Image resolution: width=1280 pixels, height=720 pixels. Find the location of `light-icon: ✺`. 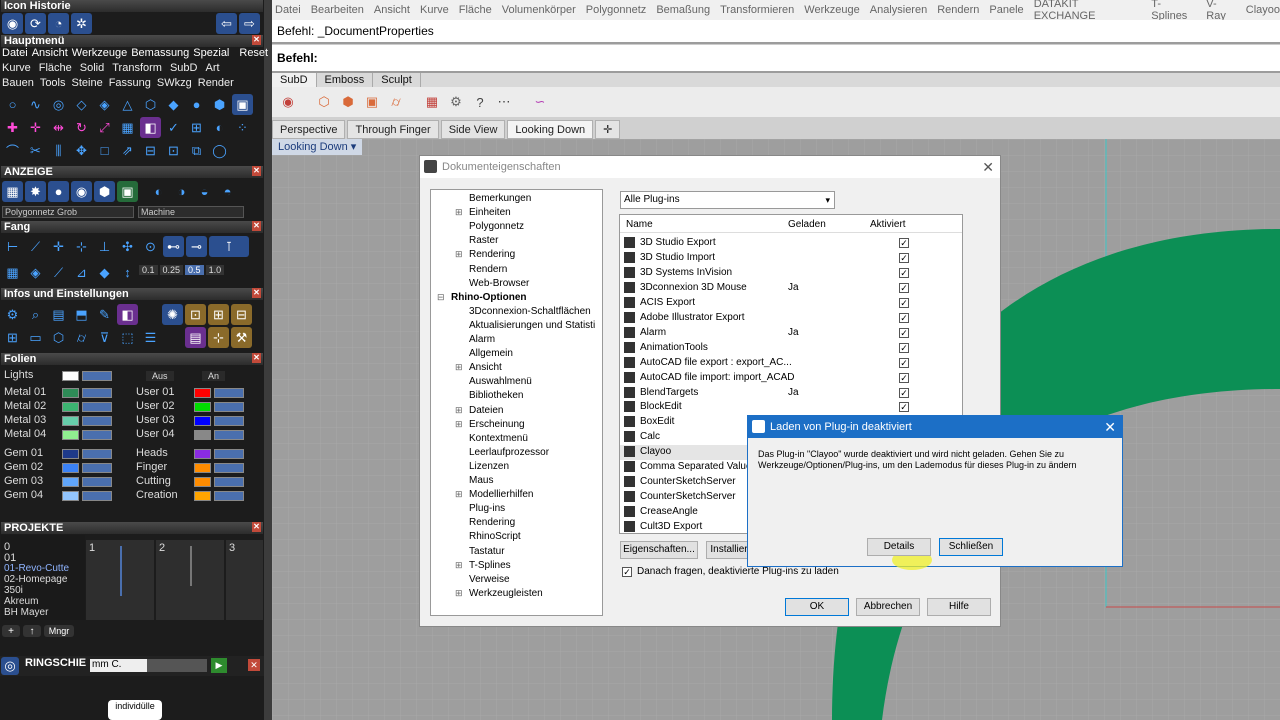

light-icon: ✺ is located at coordinates (172, 314).